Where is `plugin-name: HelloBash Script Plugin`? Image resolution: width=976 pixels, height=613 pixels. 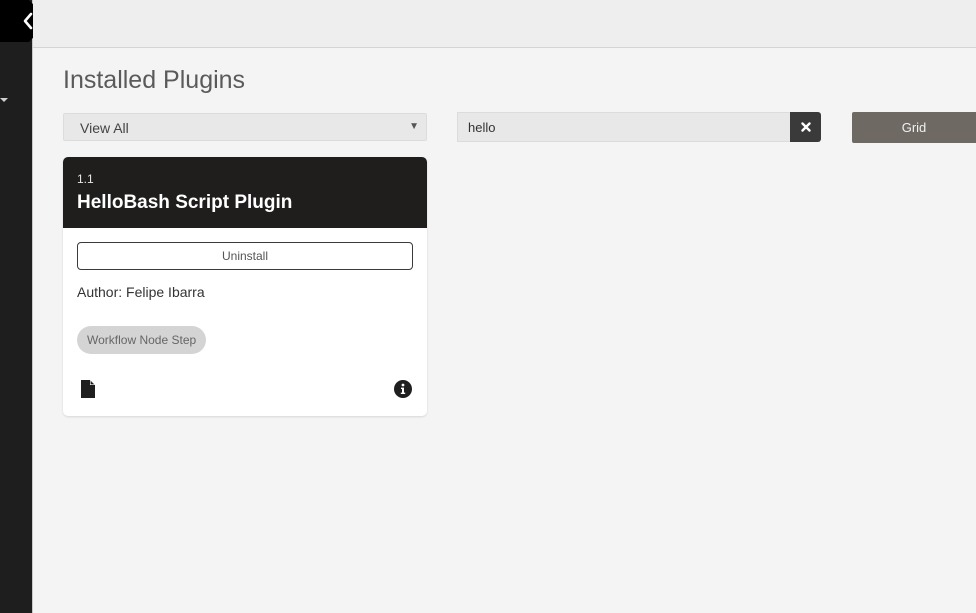 plugin-name: HelloBash Script Plugin is located at coordinates (185, 202).